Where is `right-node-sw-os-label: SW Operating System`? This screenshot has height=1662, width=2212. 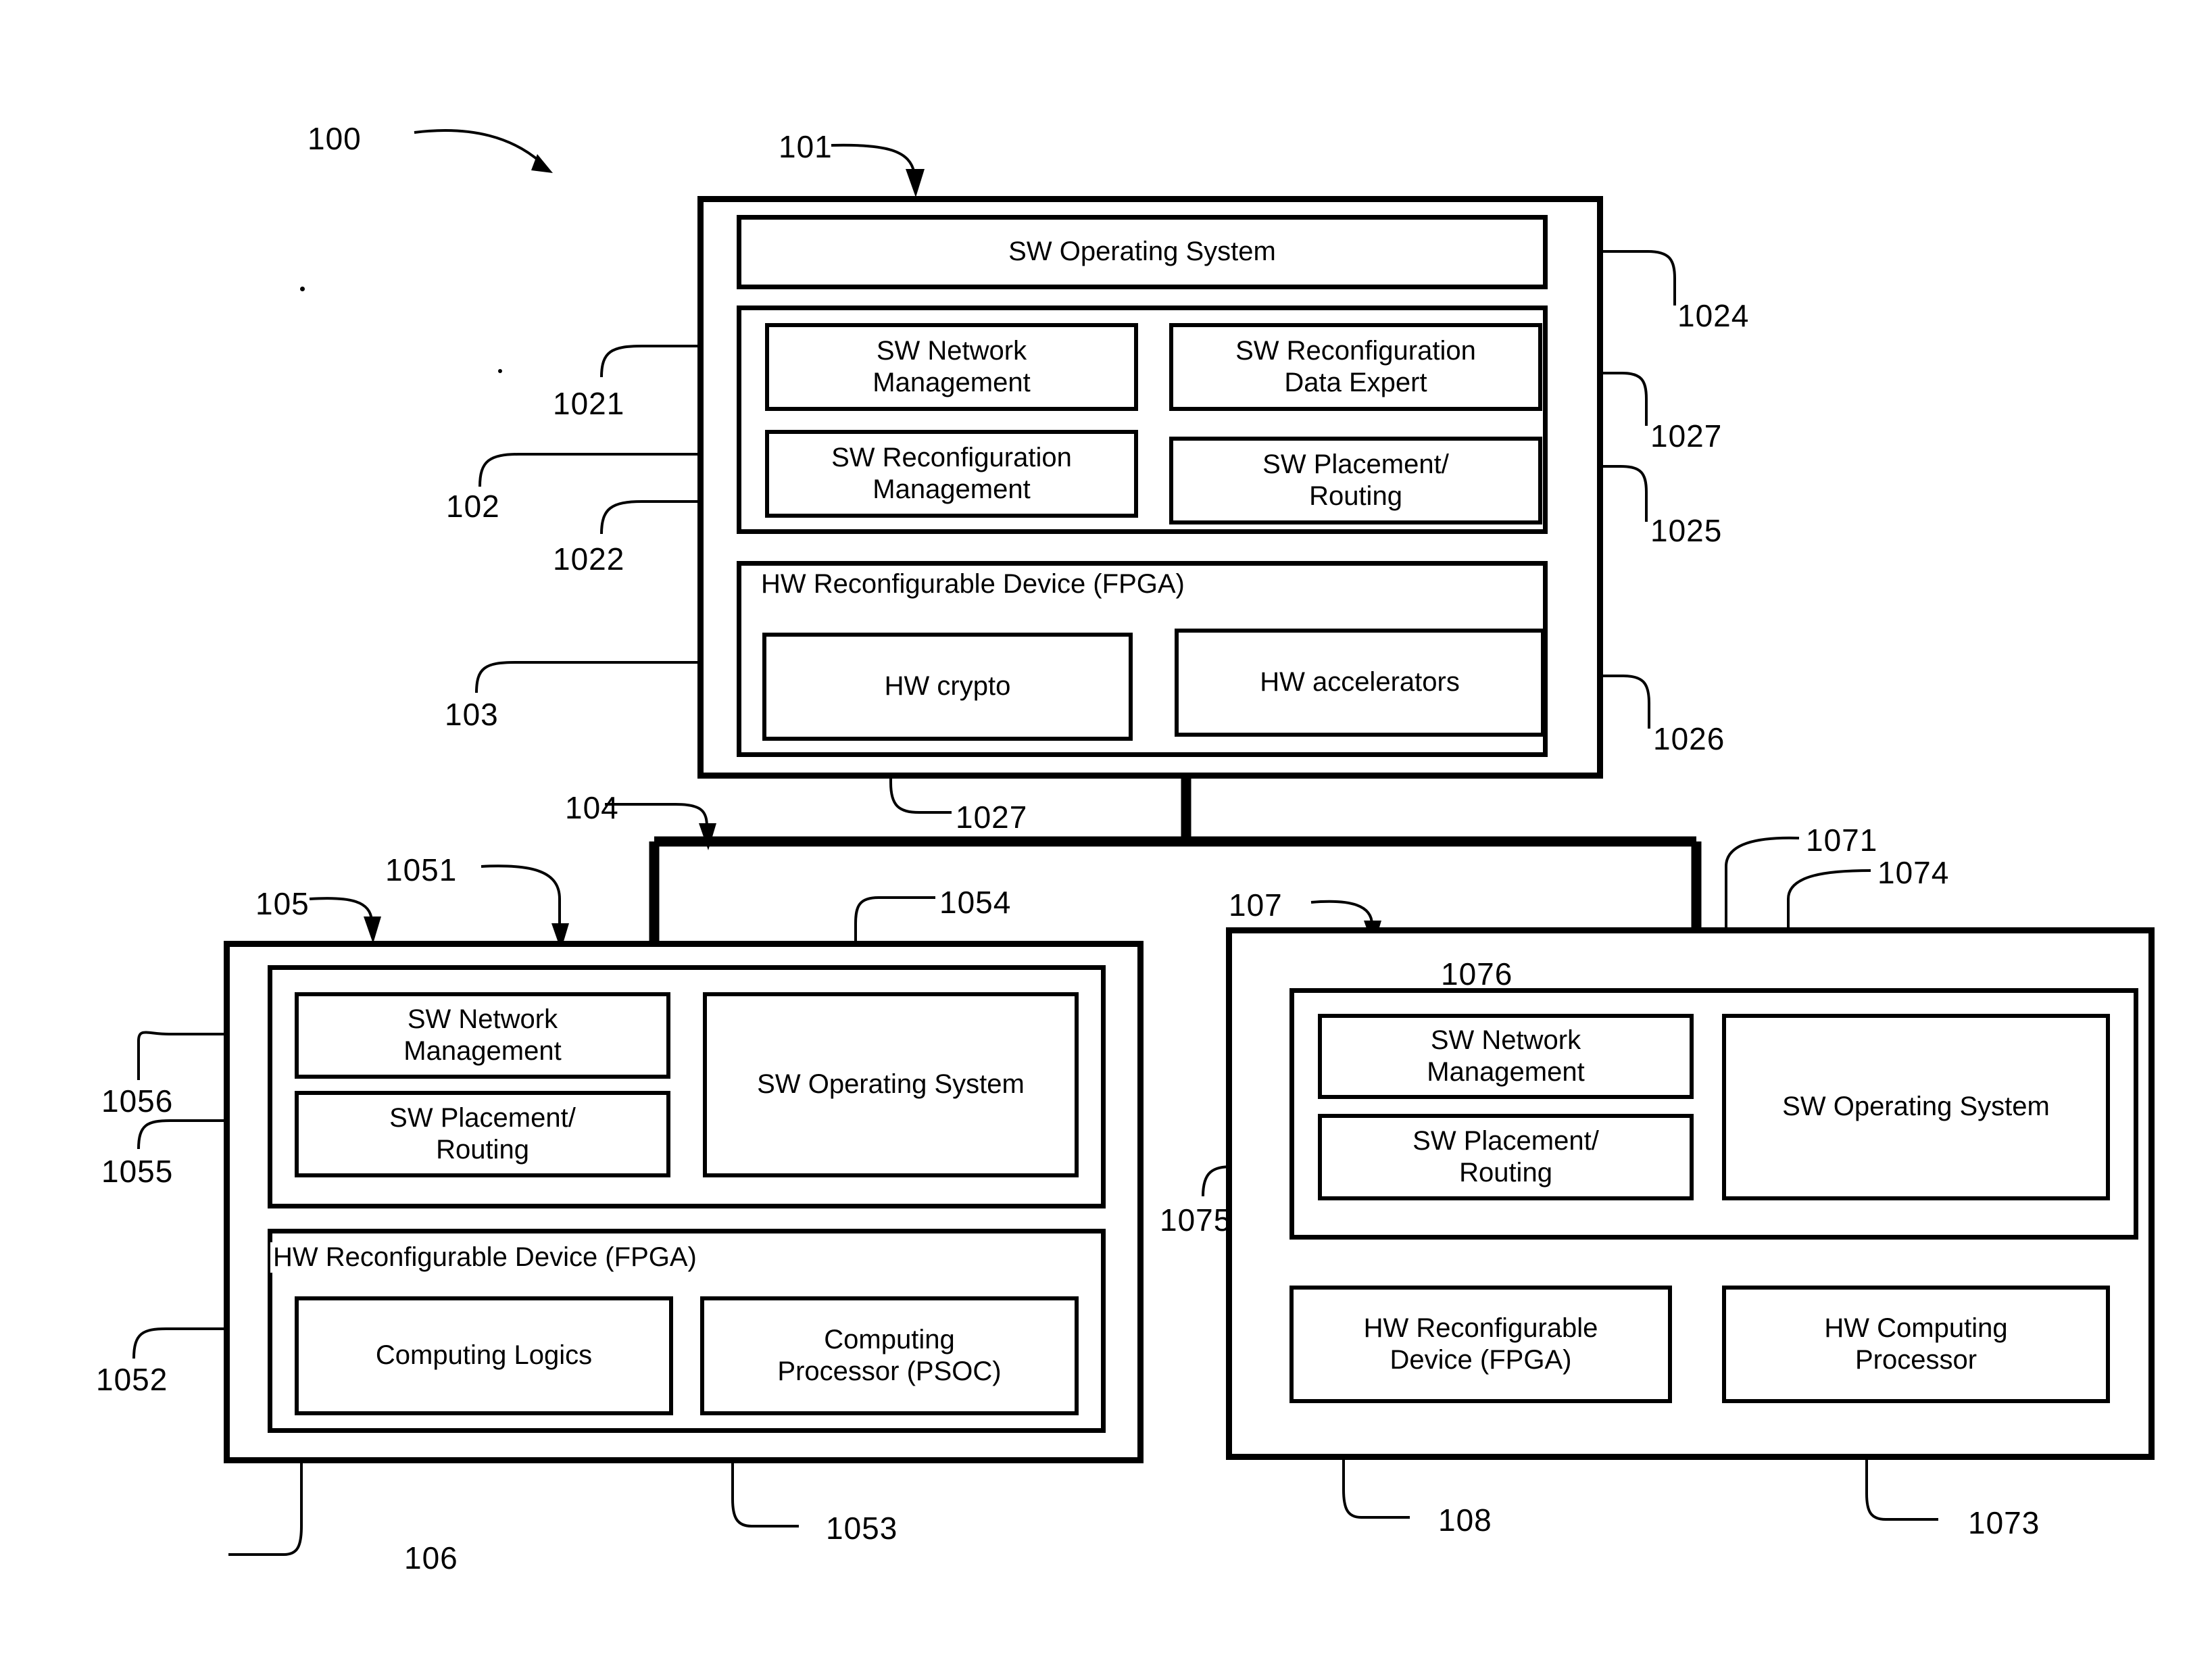
right-node-sw-os-label: SW Operating System is located at coordinates (1916, 1107).